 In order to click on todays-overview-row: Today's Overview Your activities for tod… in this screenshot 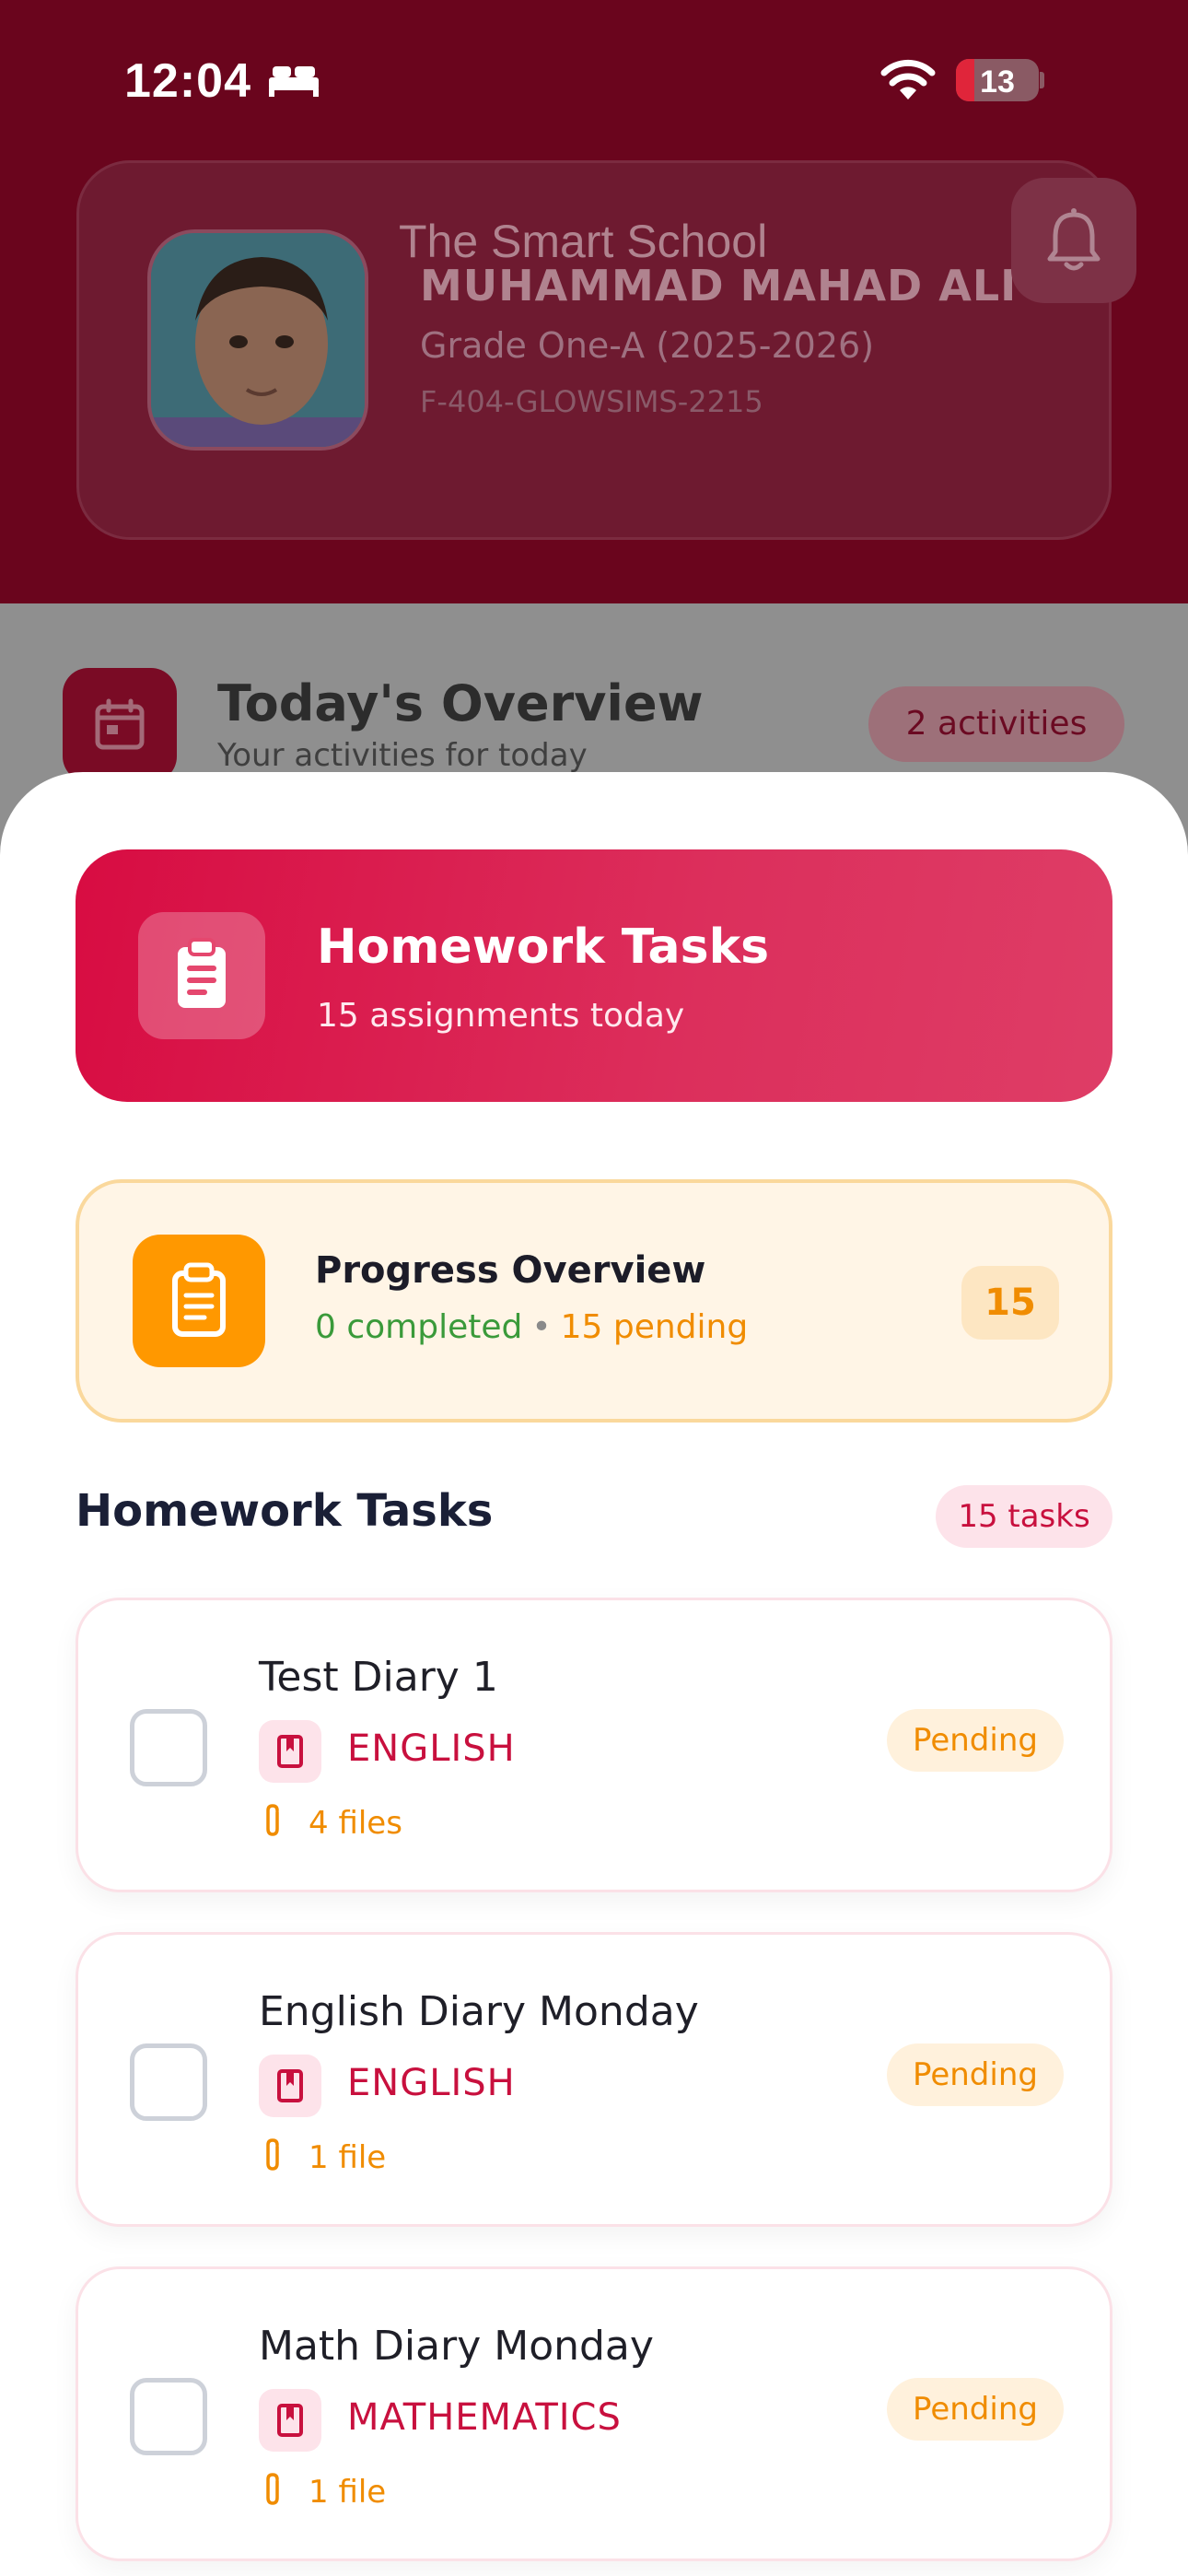, I will do `click(594, 713)`.